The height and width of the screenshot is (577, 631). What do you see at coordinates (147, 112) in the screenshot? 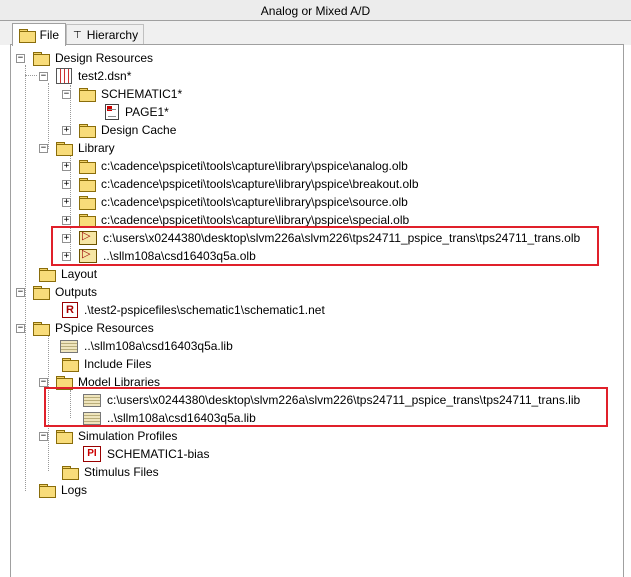
I see `tree-label: PAGE1*` at bounding box center [147, 112].